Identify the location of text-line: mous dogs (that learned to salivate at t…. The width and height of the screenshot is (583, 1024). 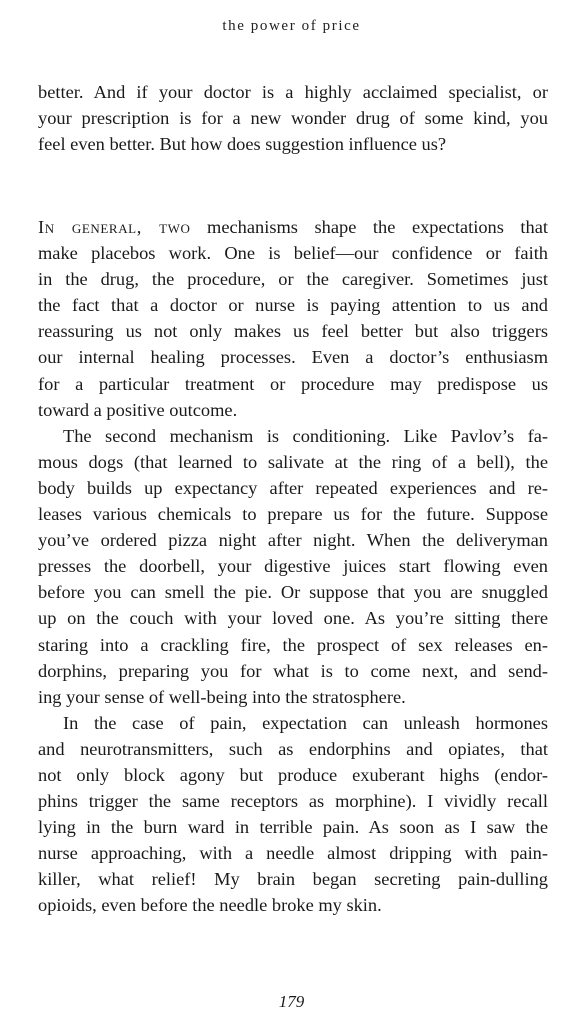
(293, 461).